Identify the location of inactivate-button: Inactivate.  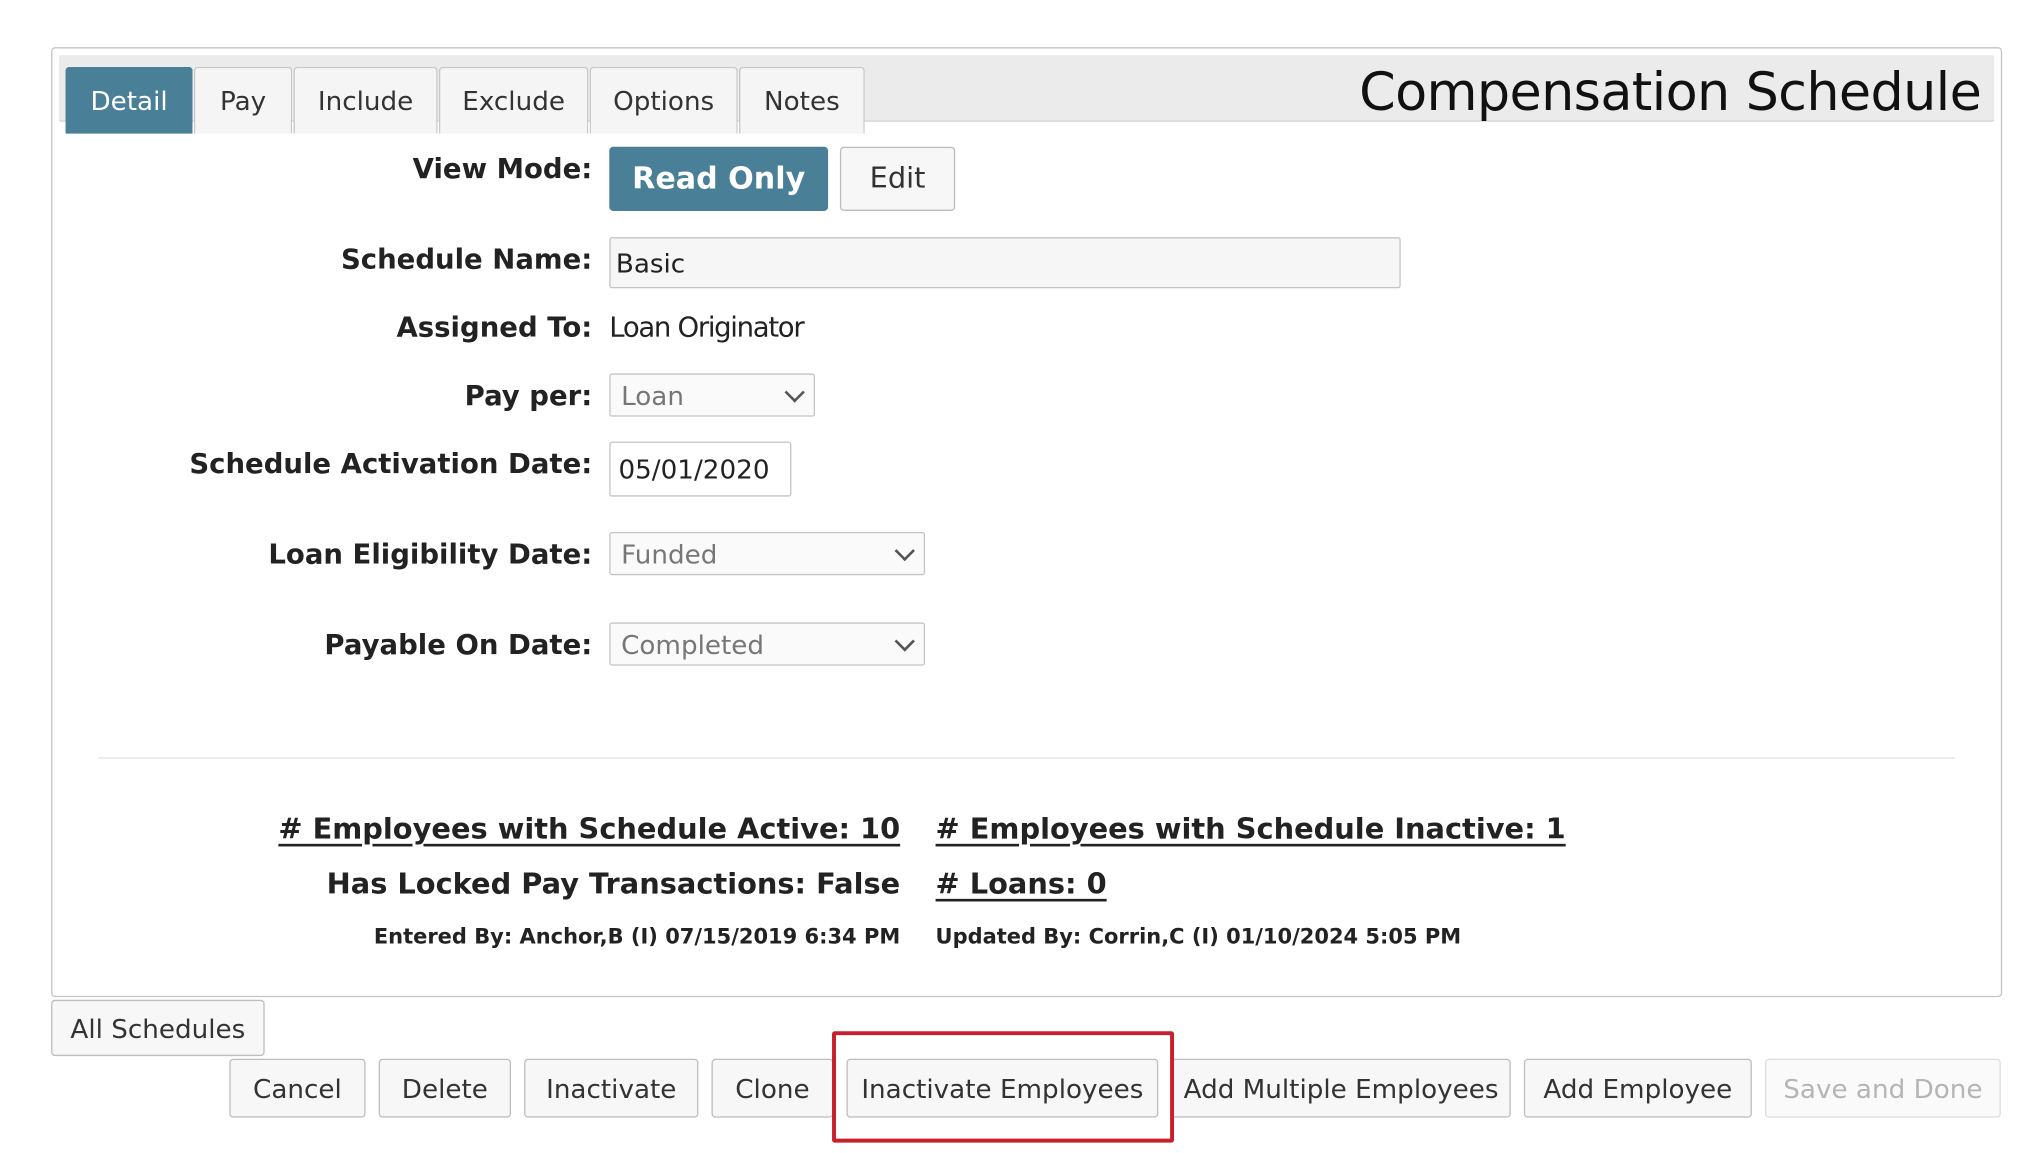
(611, 1088).